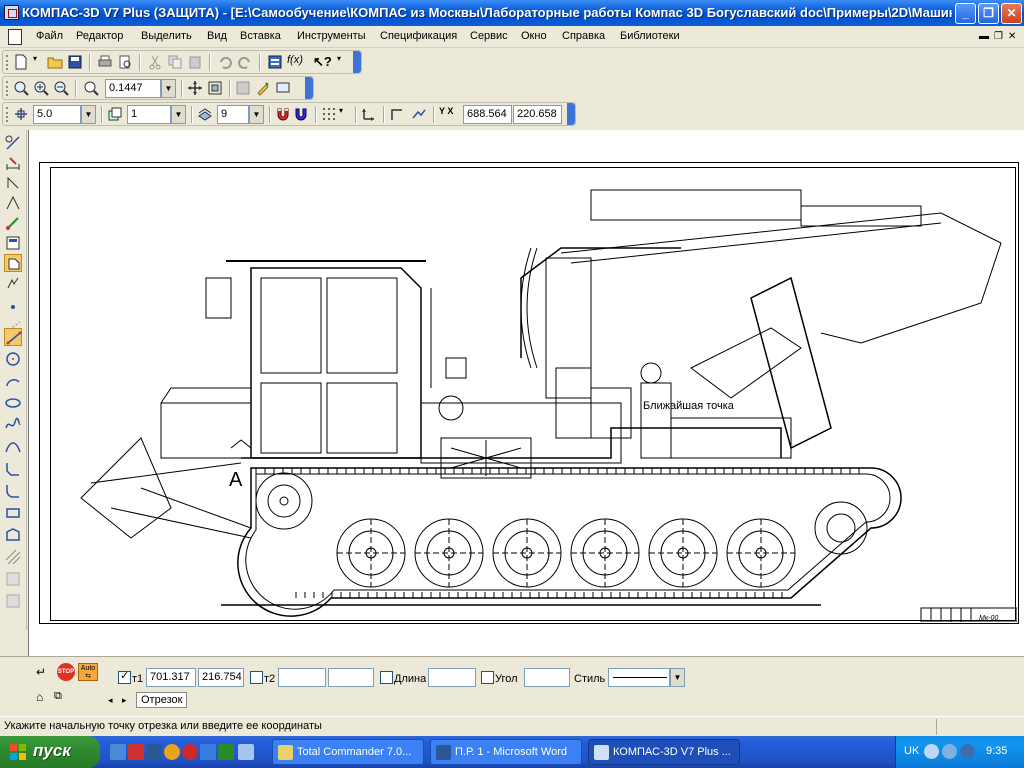  I want to click on tray-app-icon, so click(967, 751).